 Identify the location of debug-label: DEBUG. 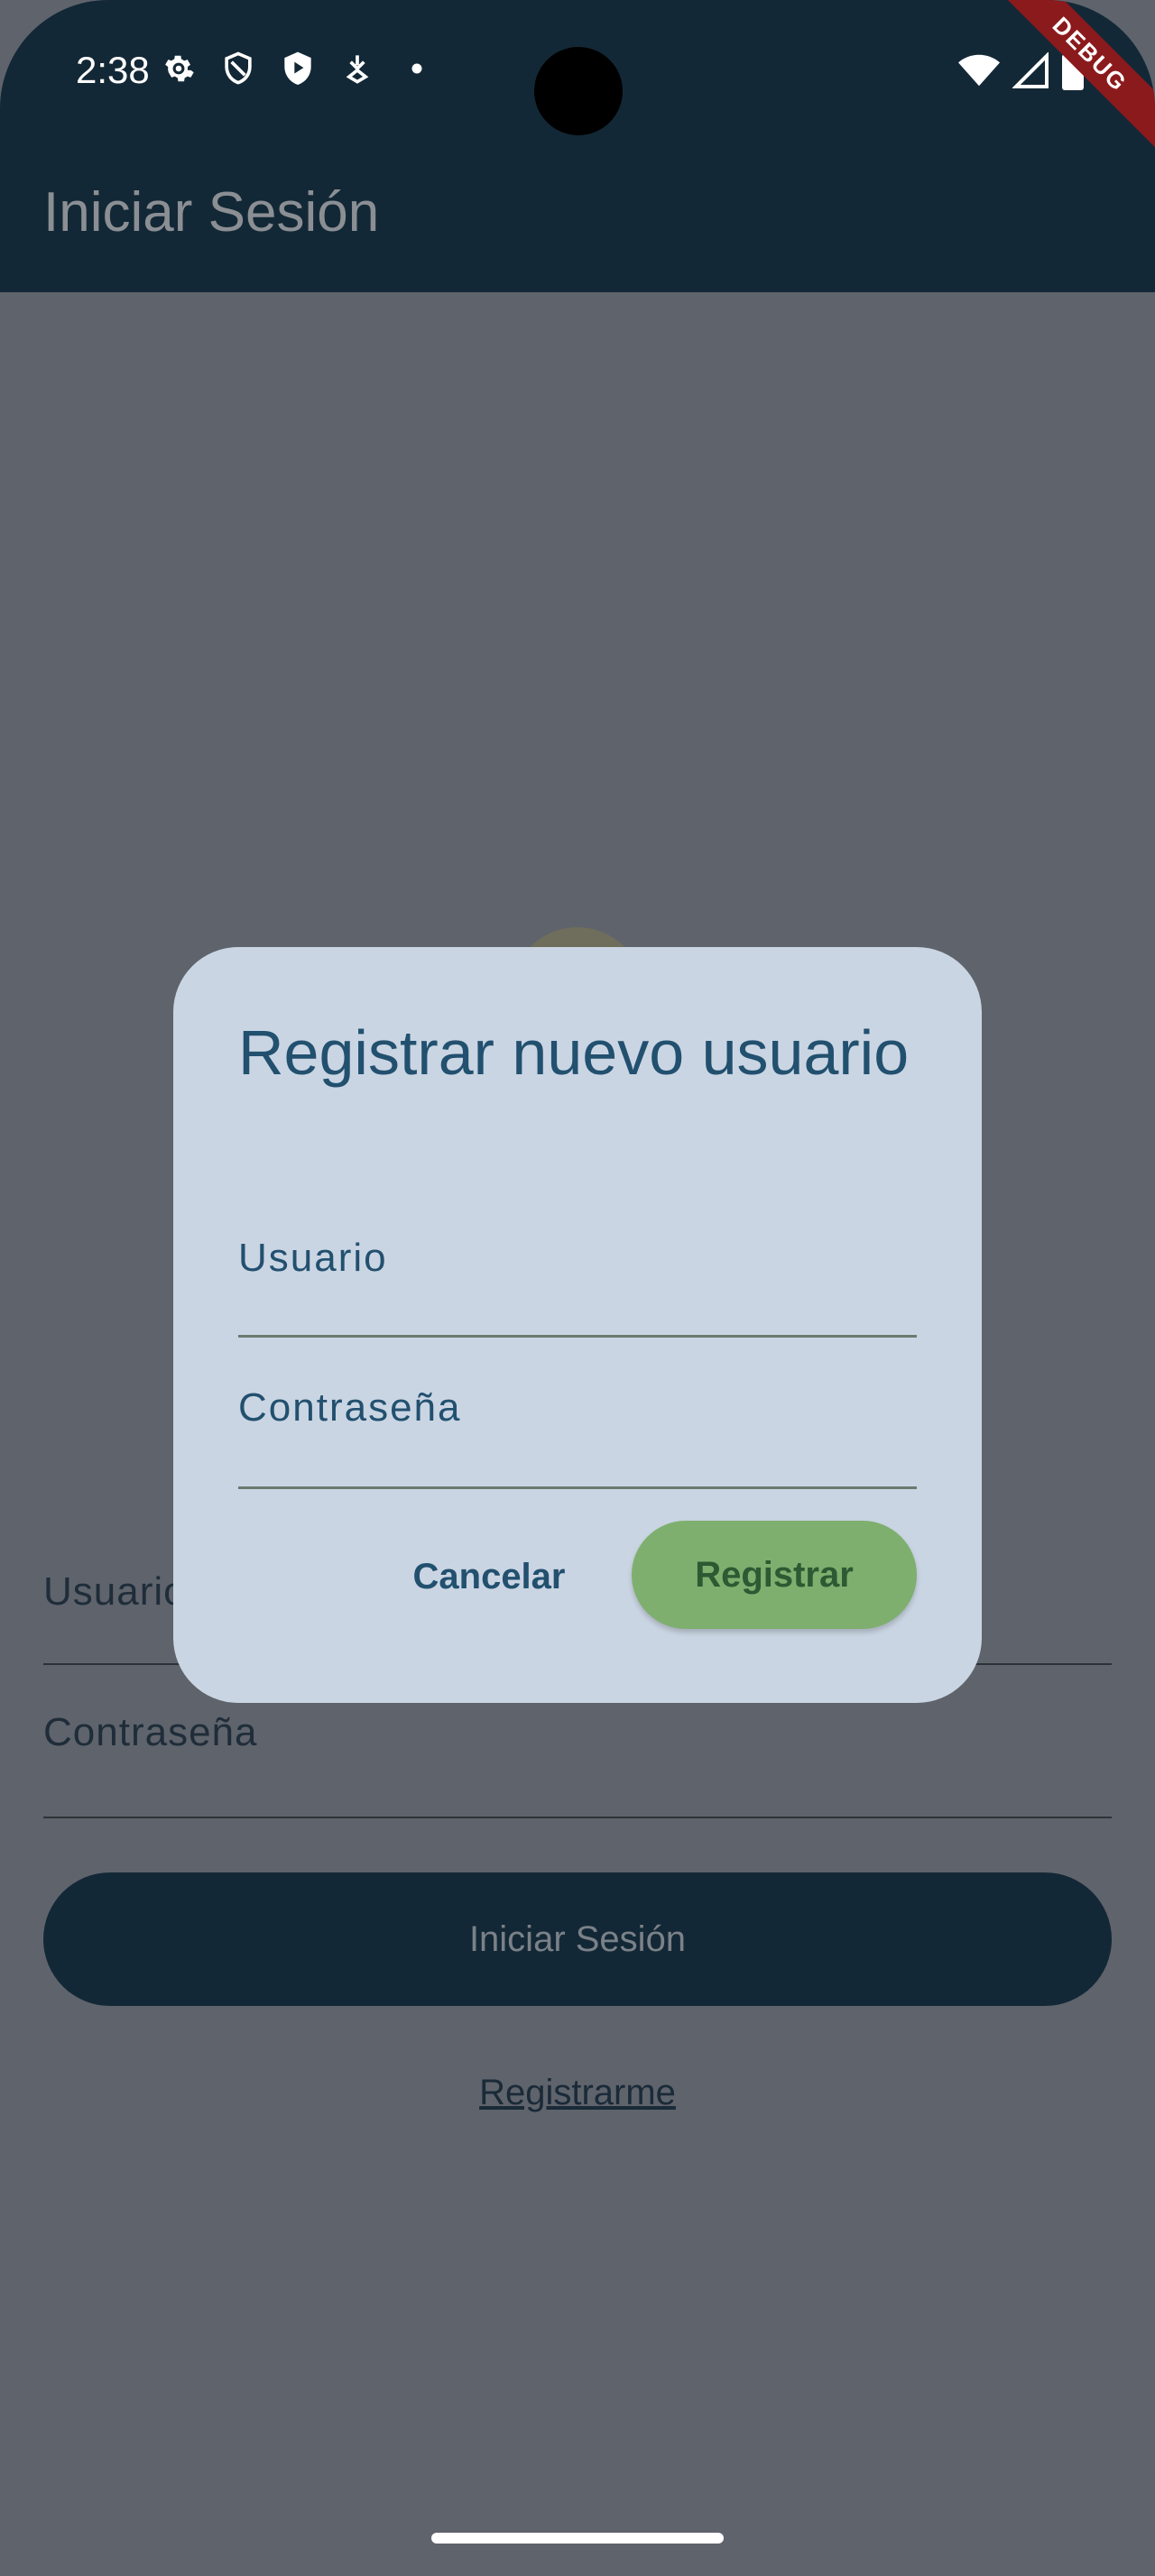
(1078, 76).